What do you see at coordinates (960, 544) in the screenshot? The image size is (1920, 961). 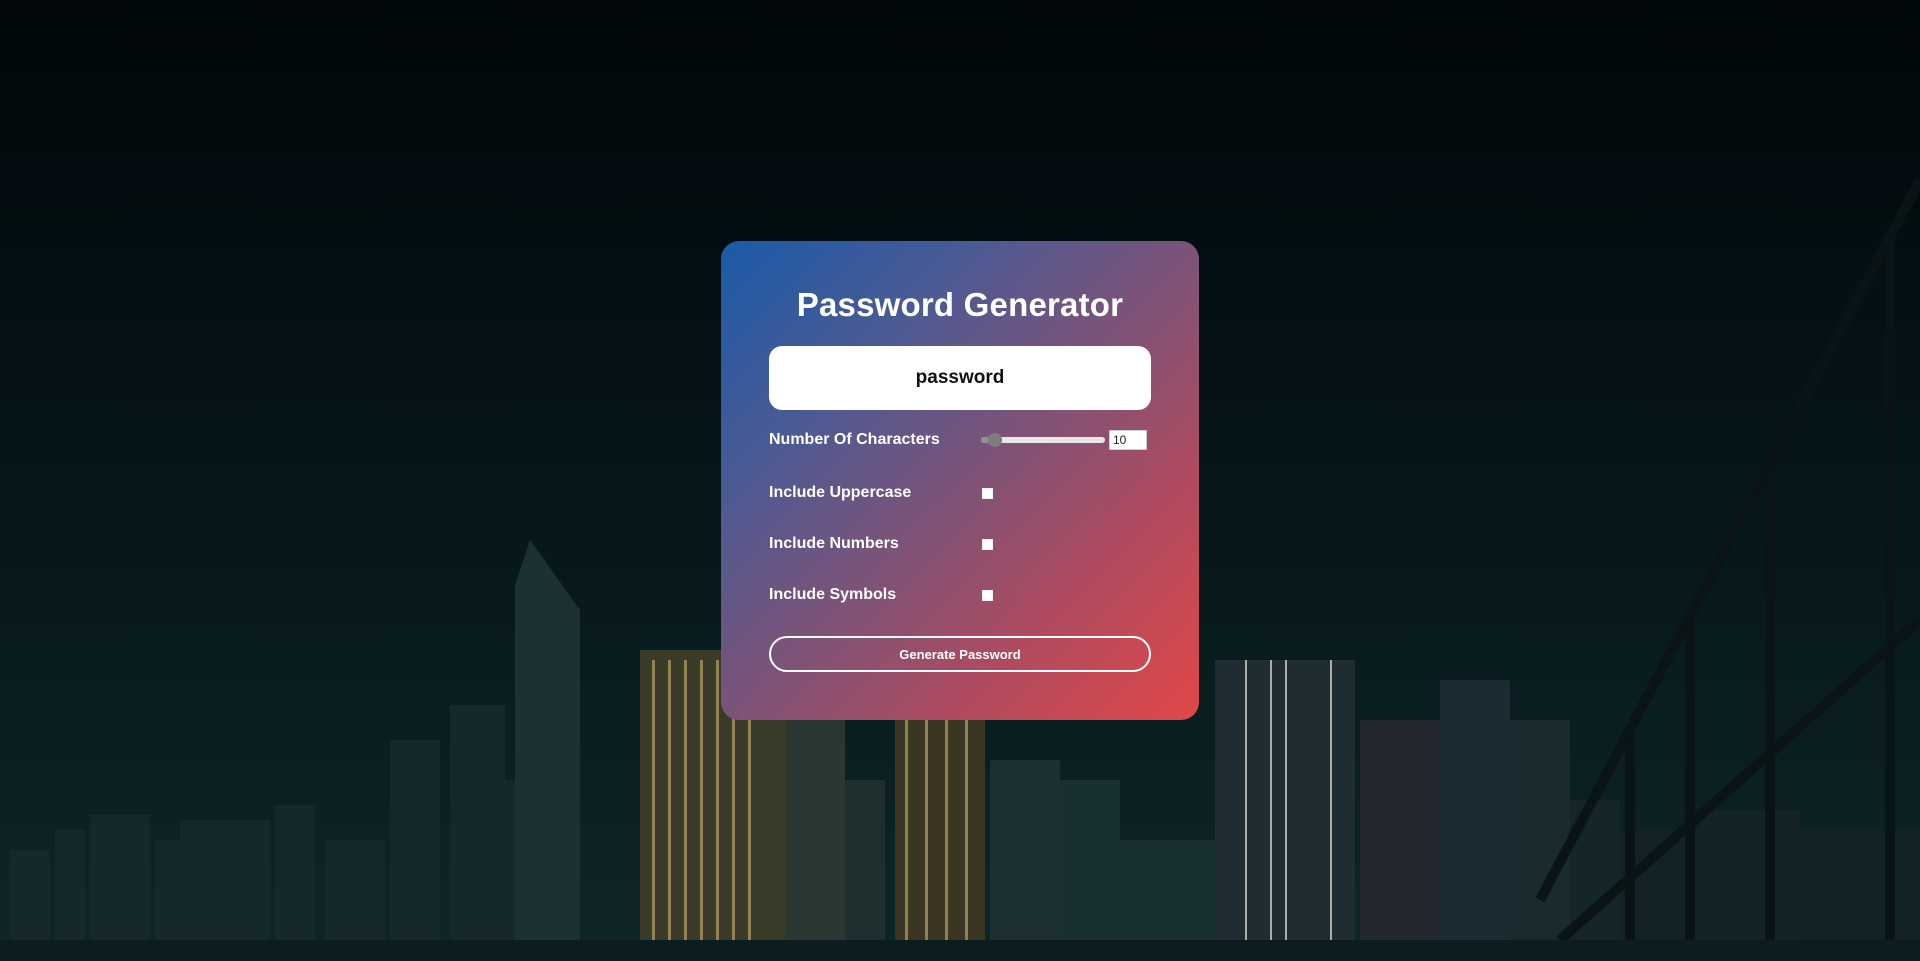 I see `numbers-row: Include Numbers` at bounding box center [960, 544].